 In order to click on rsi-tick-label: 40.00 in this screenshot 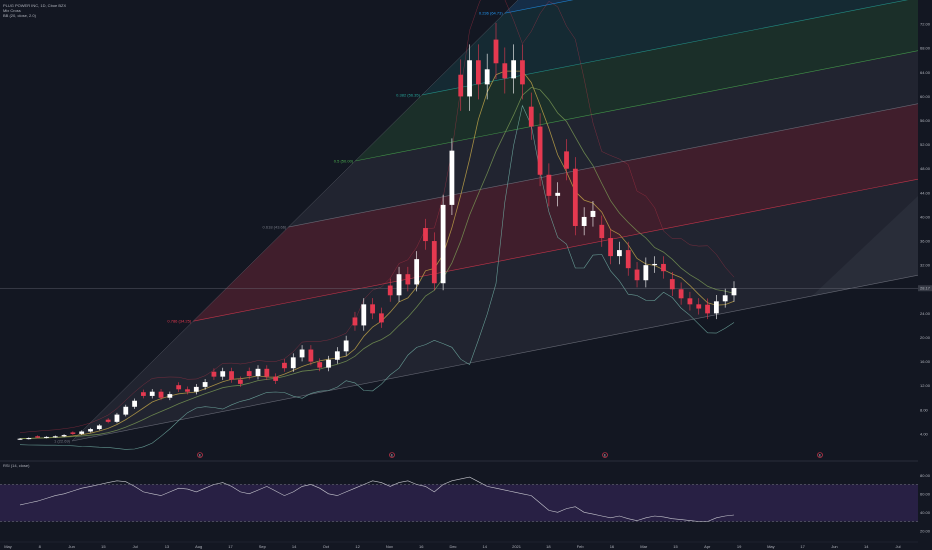, I will do `click(925, 512)`.